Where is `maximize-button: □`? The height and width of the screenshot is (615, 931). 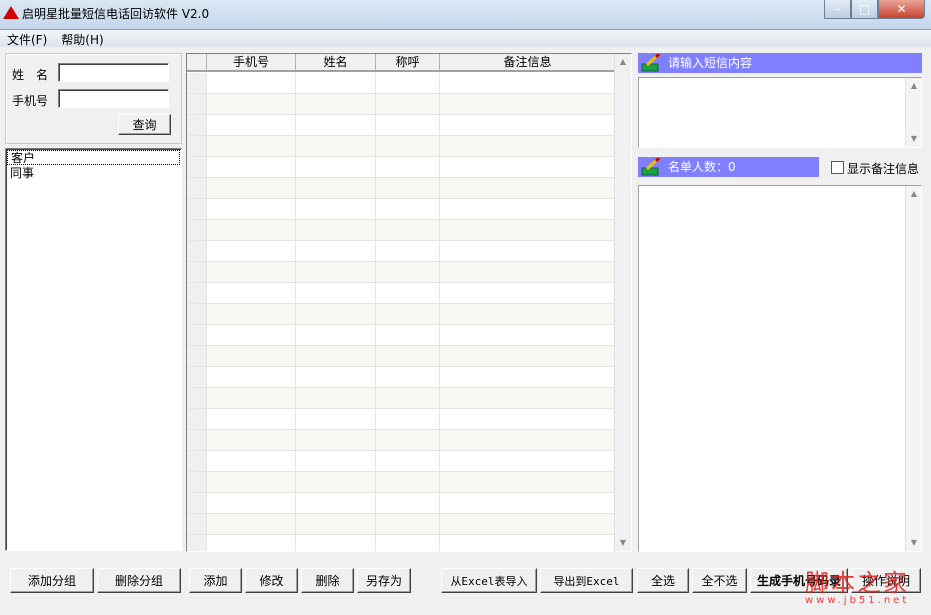 maximize-button: □ is located at coordinates (864, 9).